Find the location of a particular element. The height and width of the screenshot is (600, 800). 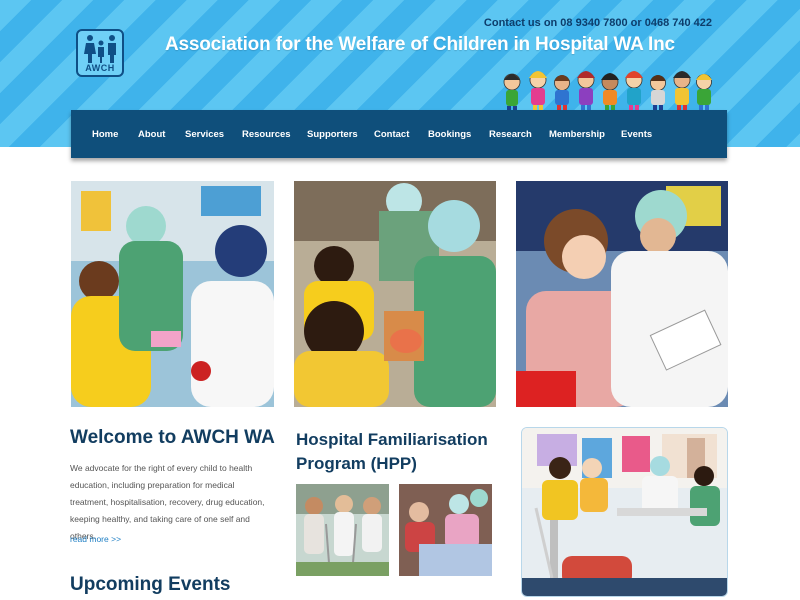

nav-item-events: Events is located at coordinates (636, 134).